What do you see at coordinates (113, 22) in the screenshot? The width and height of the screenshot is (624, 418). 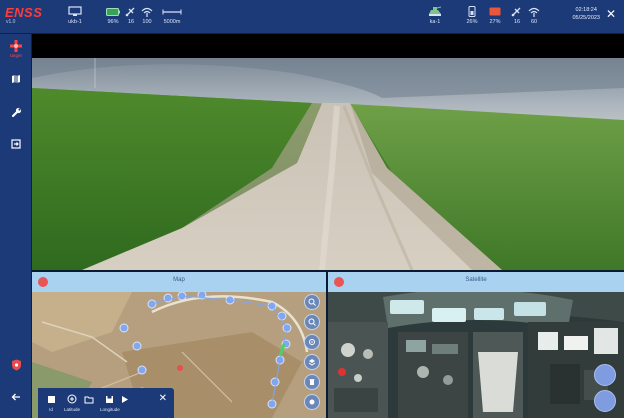 I see `battery-level: 96%` at bounding box center [113, 22].